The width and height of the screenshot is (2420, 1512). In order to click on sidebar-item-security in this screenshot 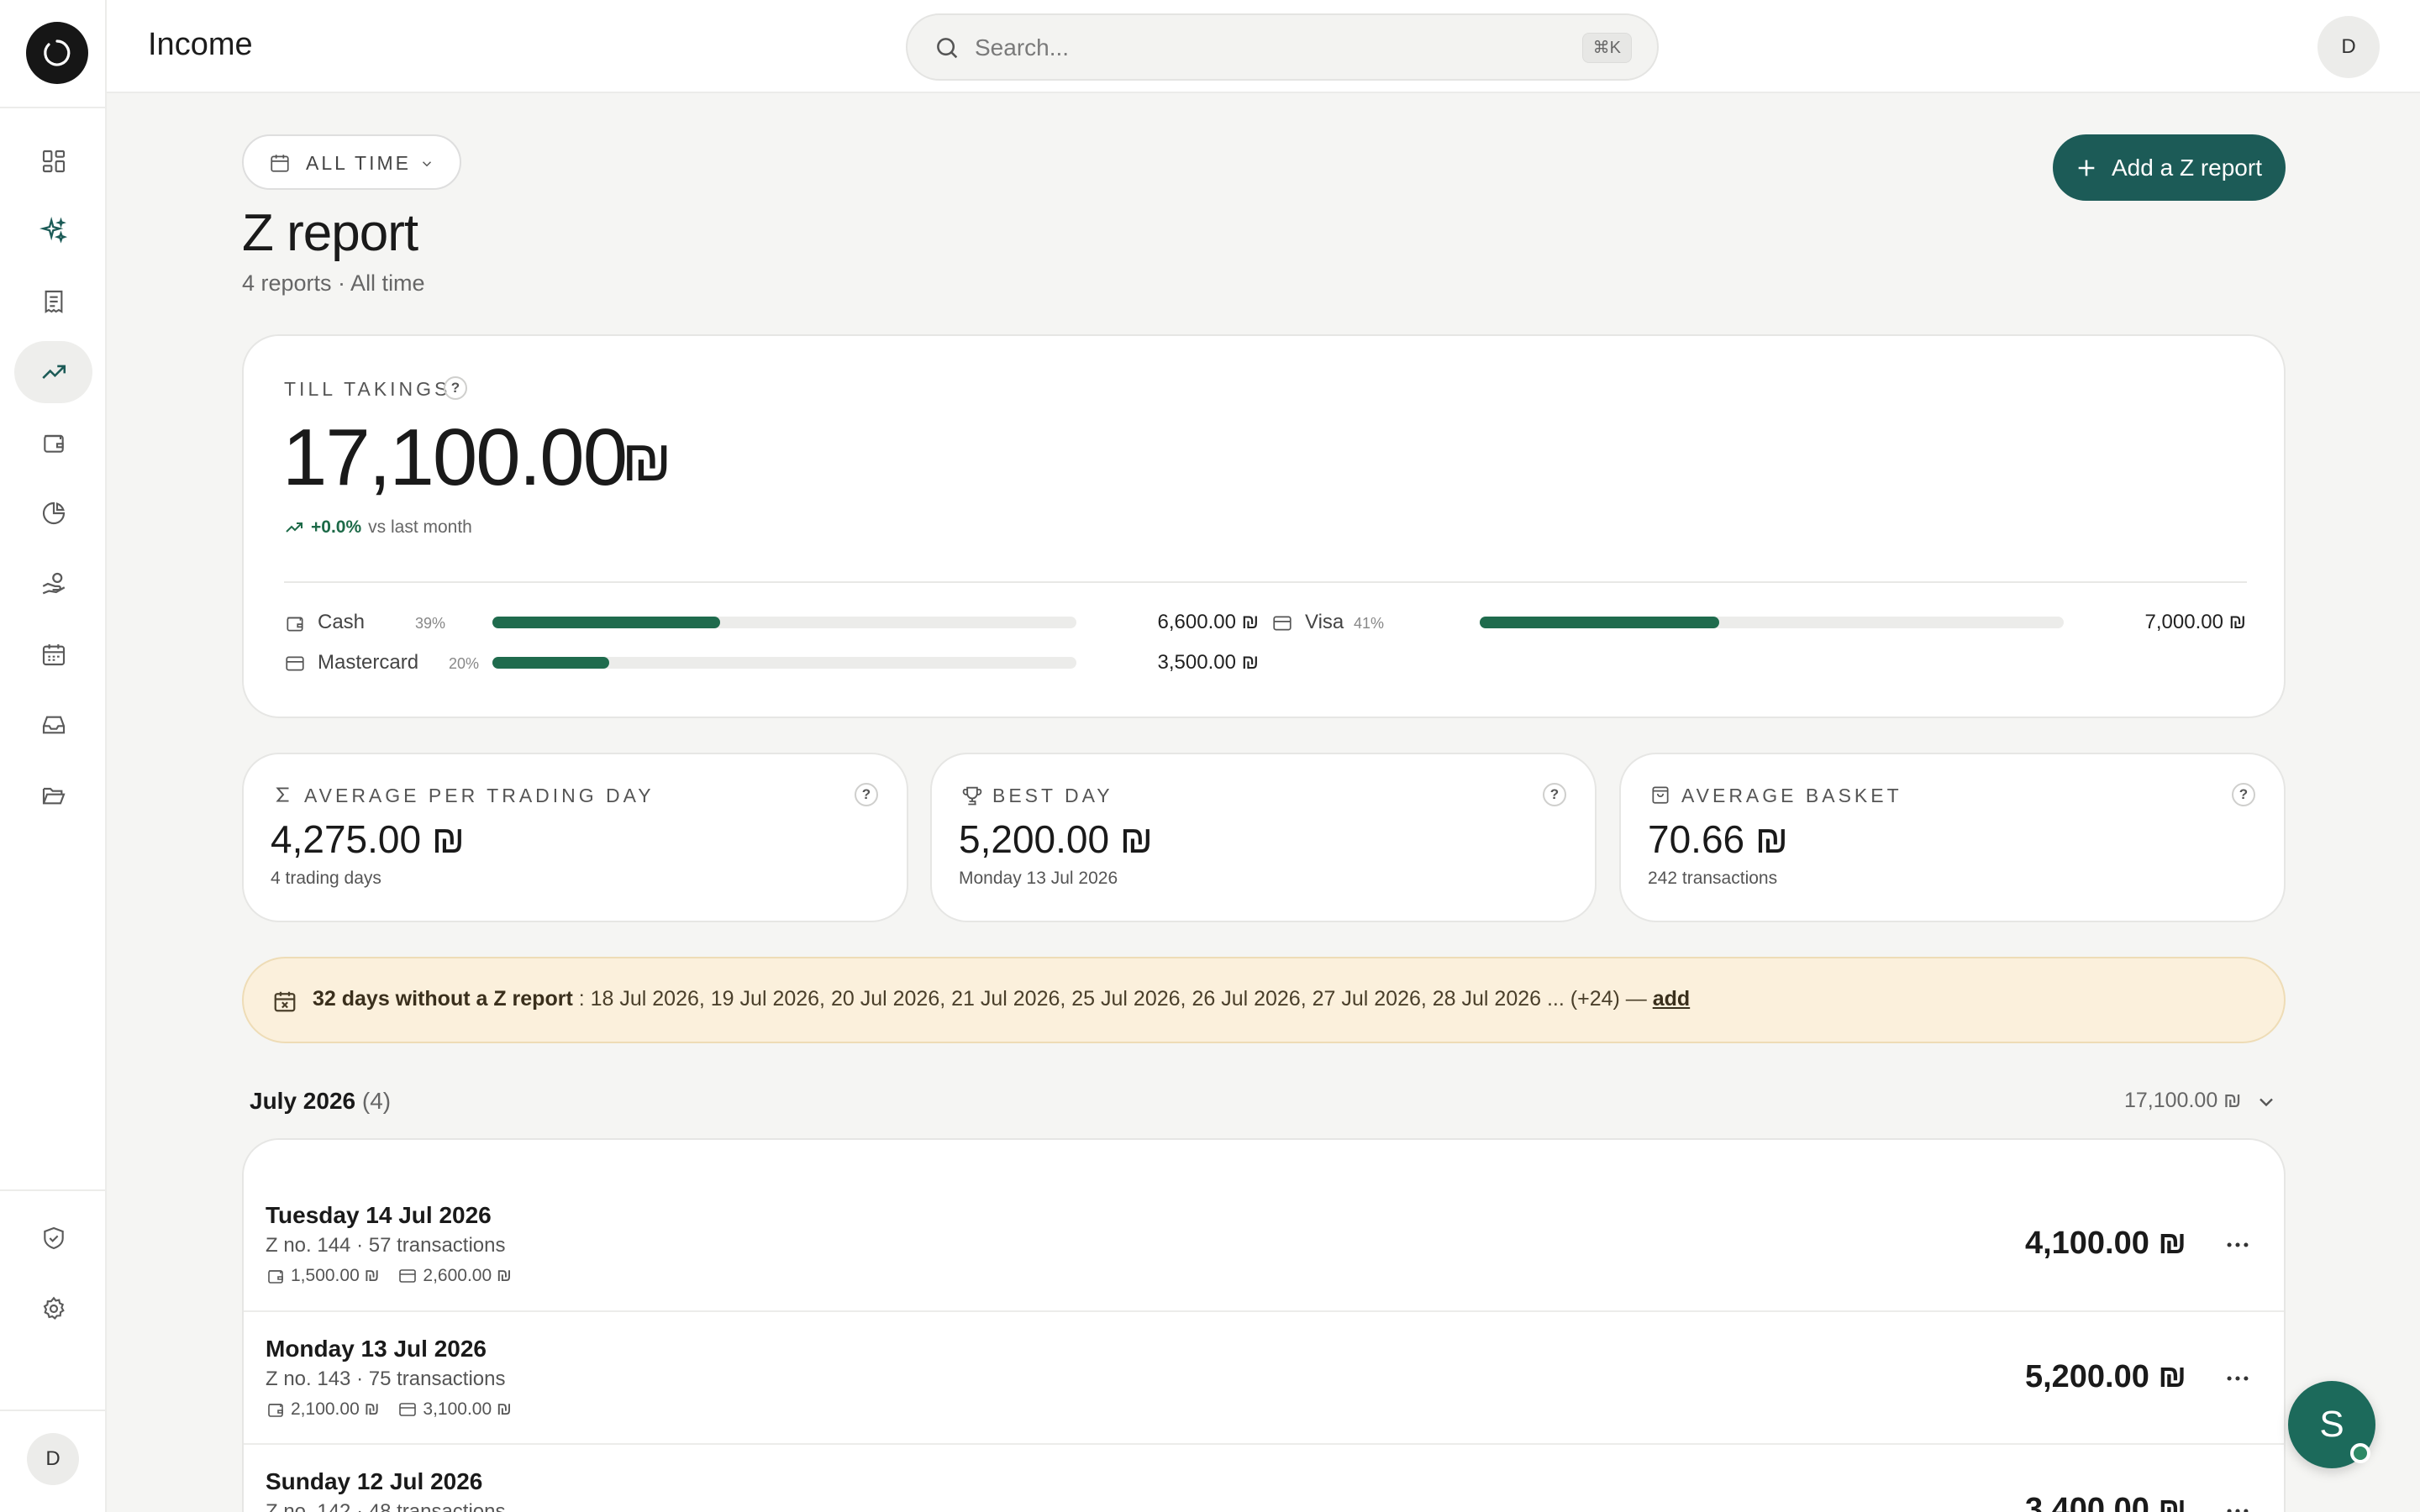, I will do `click(53, 1238)`.